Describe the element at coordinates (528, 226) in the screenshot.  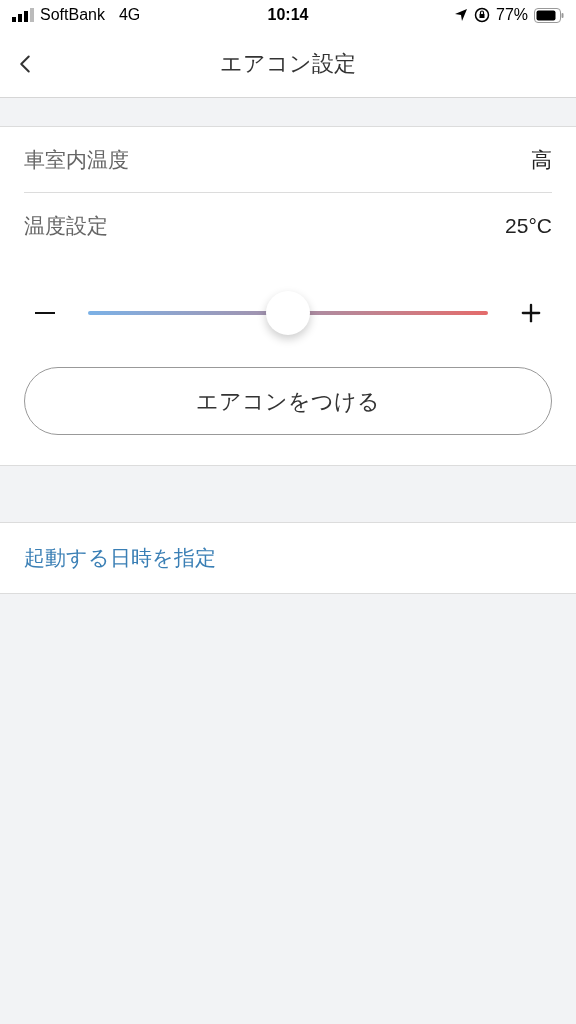
I see `setting-value: 25°C` at that location.